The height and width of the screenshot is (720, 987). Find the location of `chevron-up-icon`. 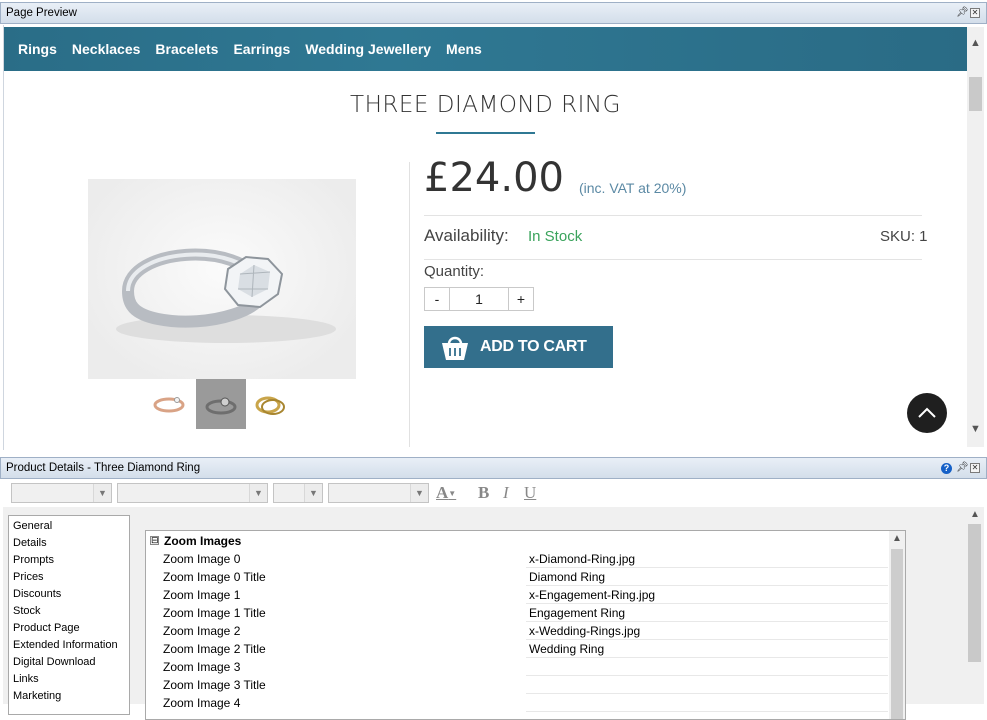

chevron-up-icon is located at coordinates (927, 412).